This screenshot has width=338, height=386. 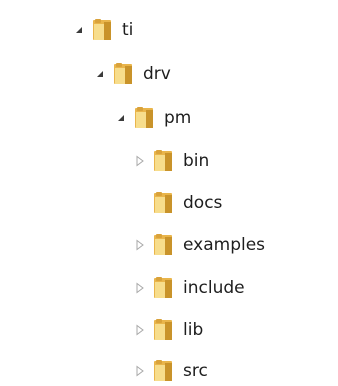 What do you see at coordinates (203, 202) in the screenshot?
I see `tree-node-label: docs` at bounding box center [203, 202].